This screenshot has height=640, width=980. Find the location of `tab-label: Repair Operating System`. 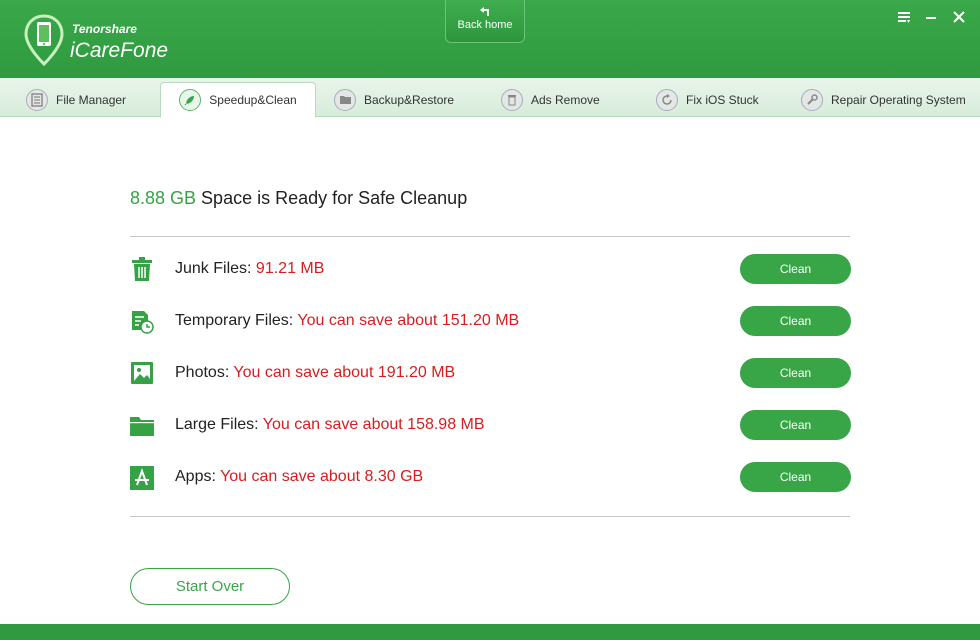

tab-label: Repair Operating System is located at coordinates (898, 99).